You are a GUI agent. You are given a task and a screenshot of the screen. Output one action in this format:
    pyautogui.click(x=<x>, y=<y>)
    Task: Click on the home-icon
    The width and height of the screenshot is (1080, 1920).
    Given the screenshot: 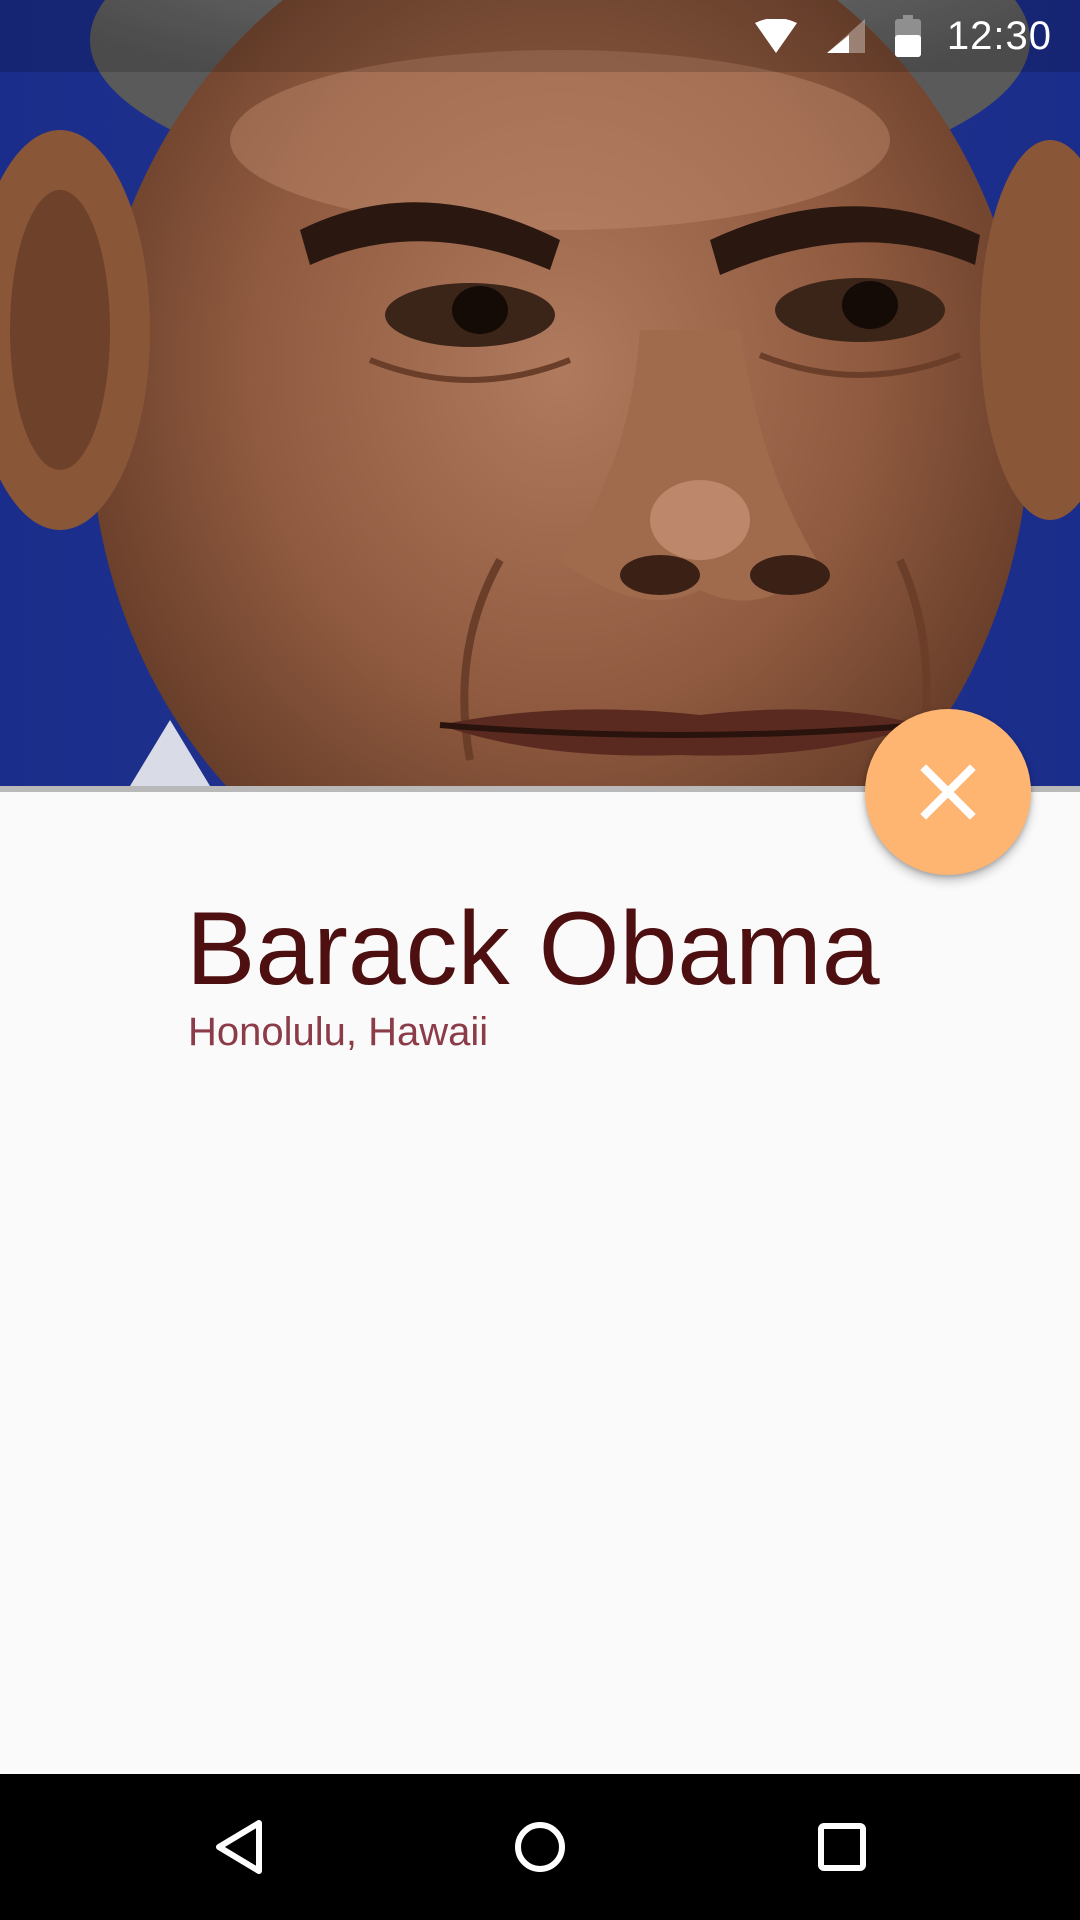 What is the action you would take?
    pyautogui.click(x=540, y=1847)
    